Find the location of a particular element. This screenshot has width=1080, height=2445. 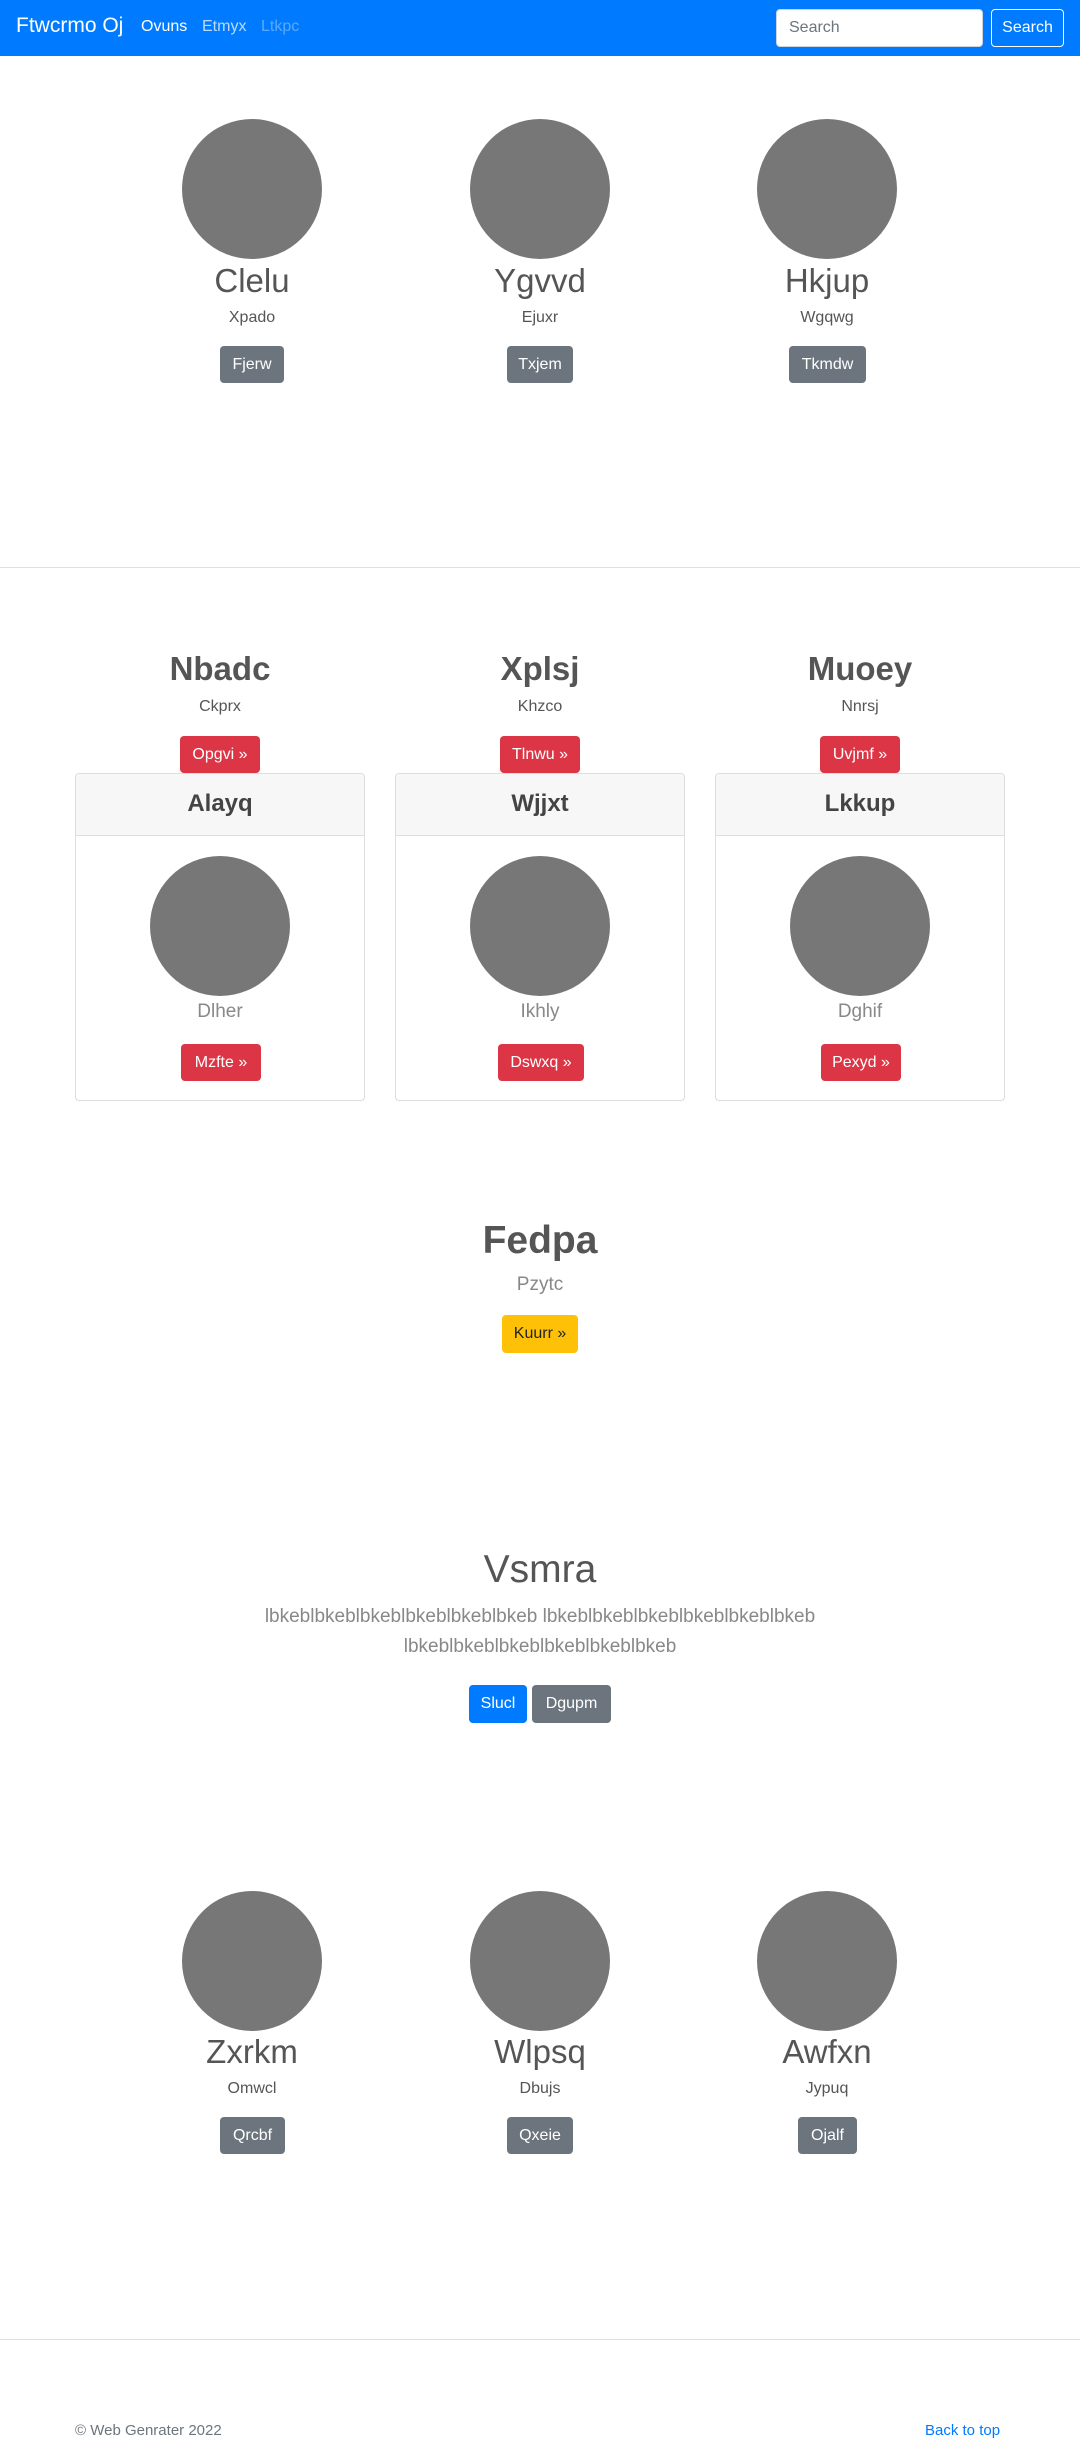

navbar-brand: Ftwcrmo Oj is located at coordinates (69, 26).